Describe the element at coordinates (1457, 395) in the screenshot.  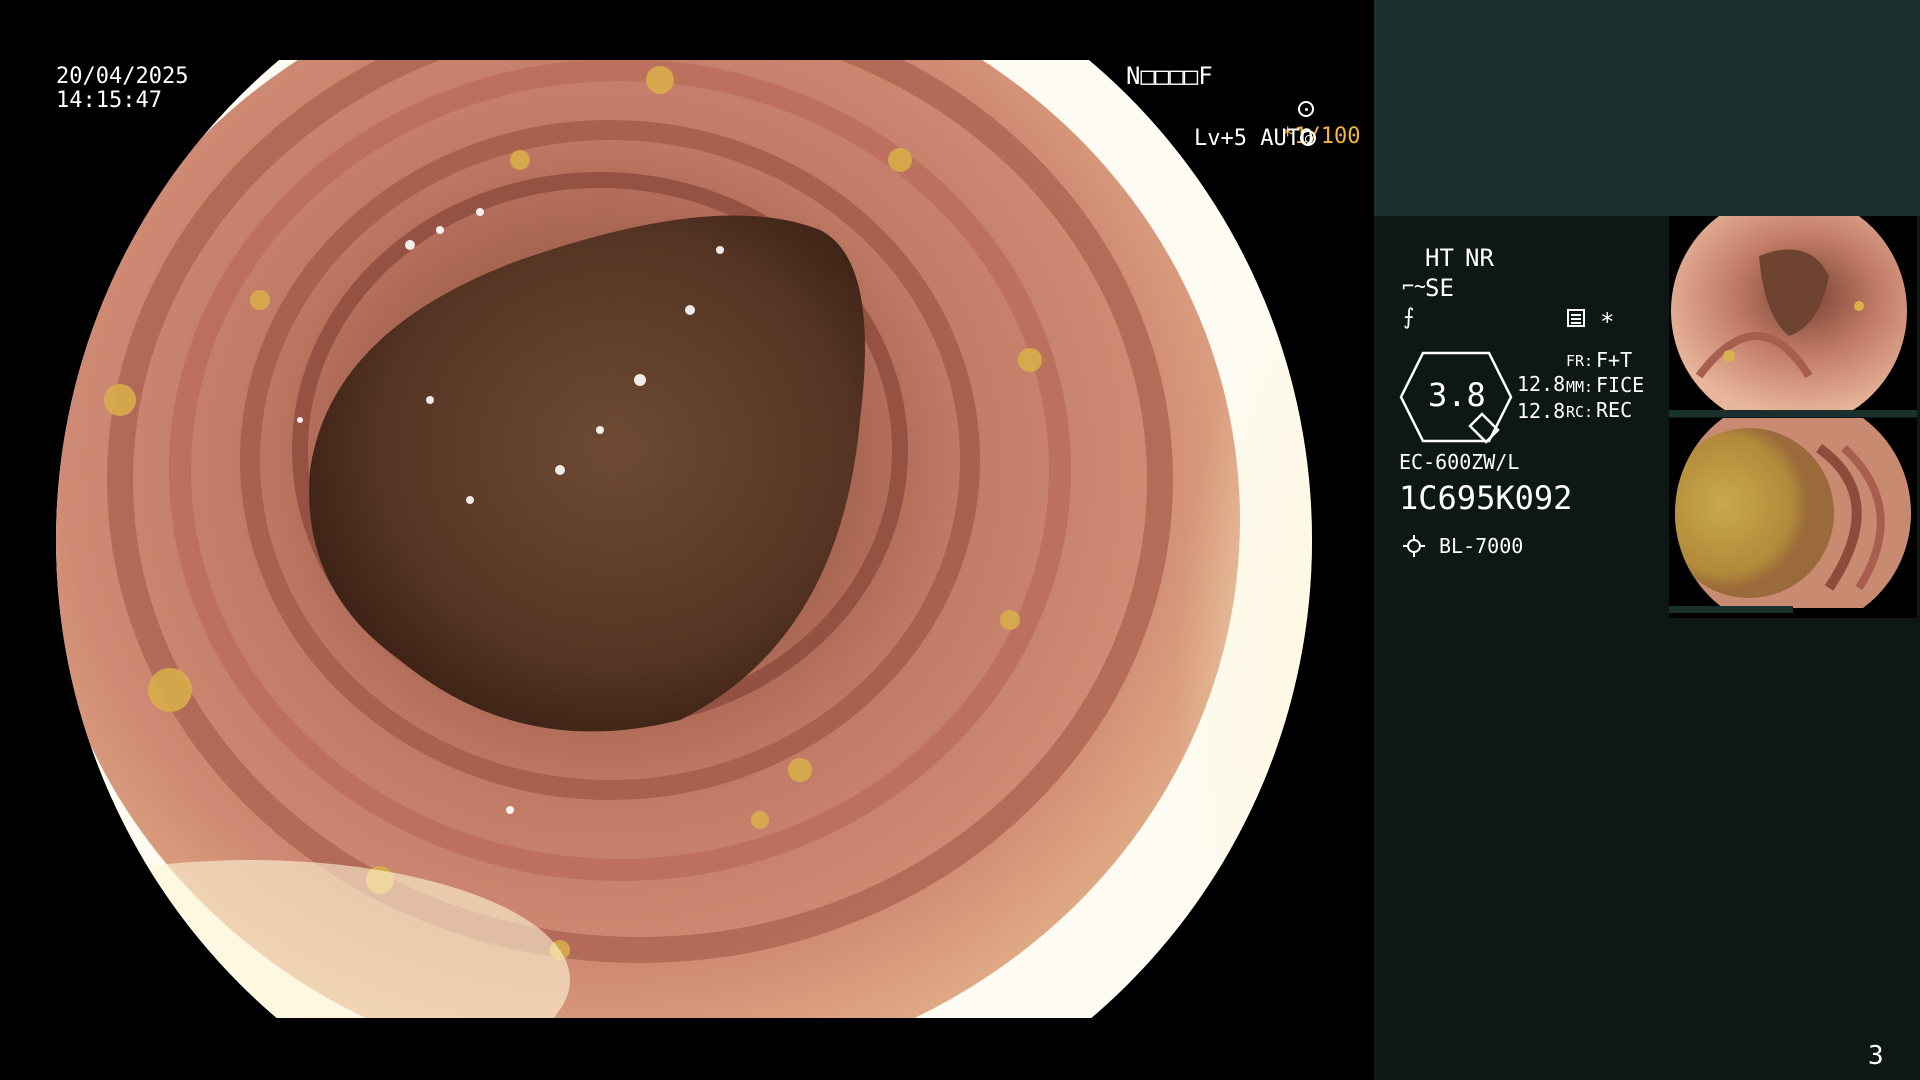
I see `zoom-value: 3.8` at that location.